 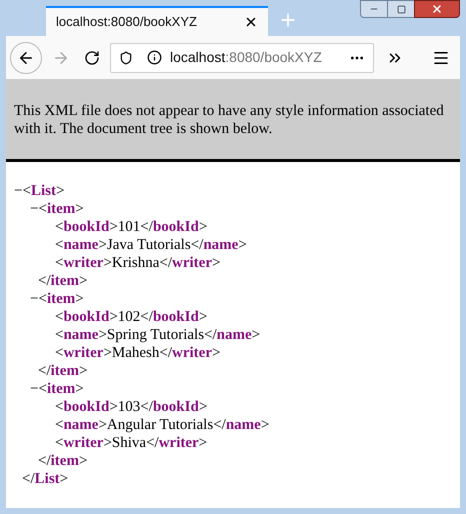 I want to click on xml-line: <name>Java Tutorials</name>, so click(x=151, y=245).